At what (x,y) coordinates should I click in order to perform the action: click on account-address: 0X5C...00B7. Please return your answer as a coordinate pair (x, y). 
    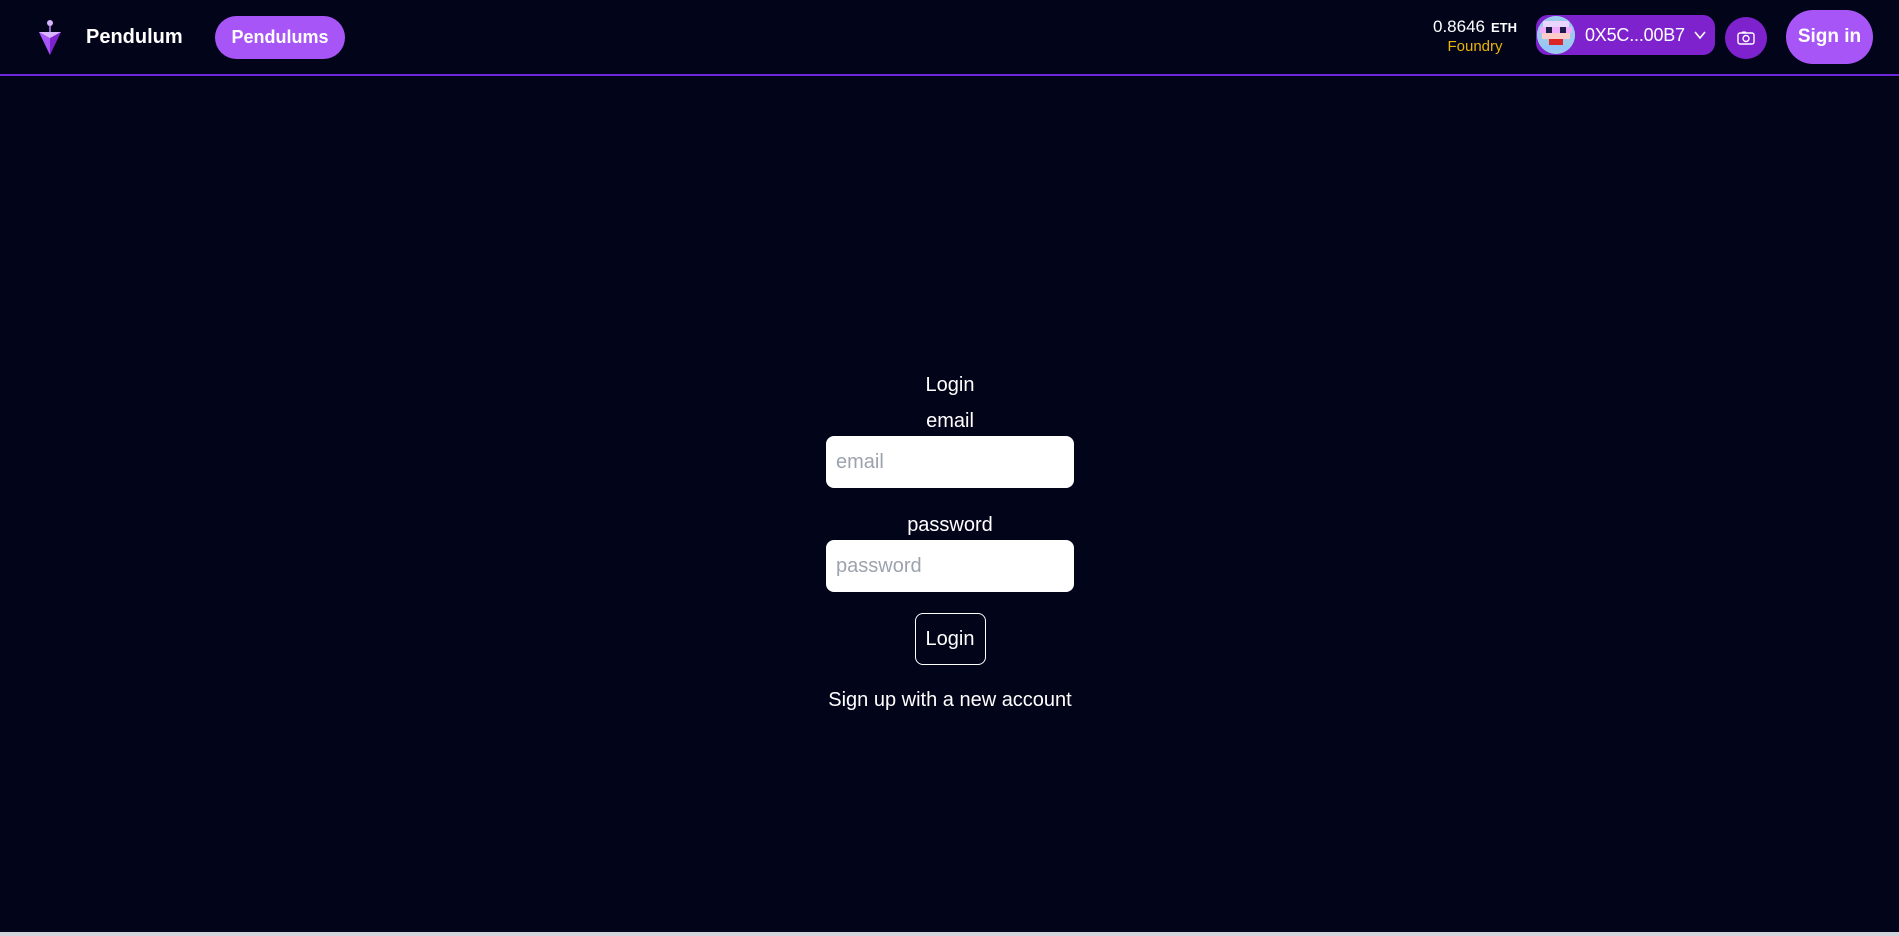
    Looking at the image, I should click on (1635, 34).